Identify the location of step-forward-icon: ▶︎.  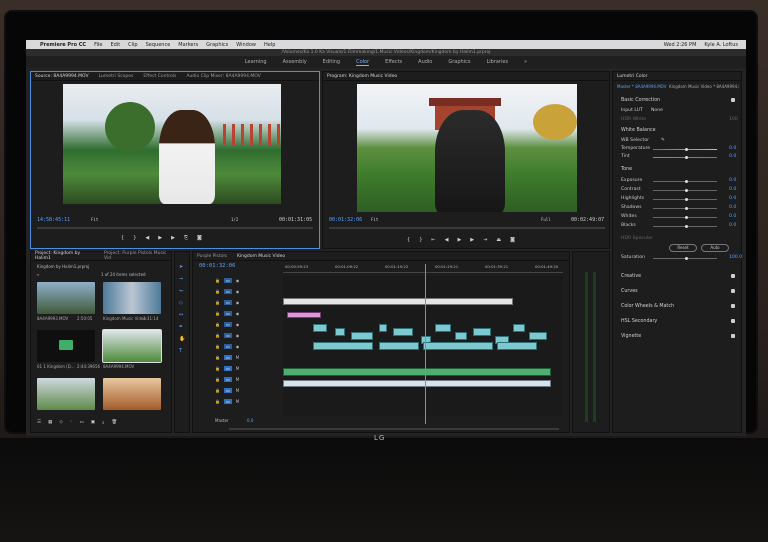
(173, 238).